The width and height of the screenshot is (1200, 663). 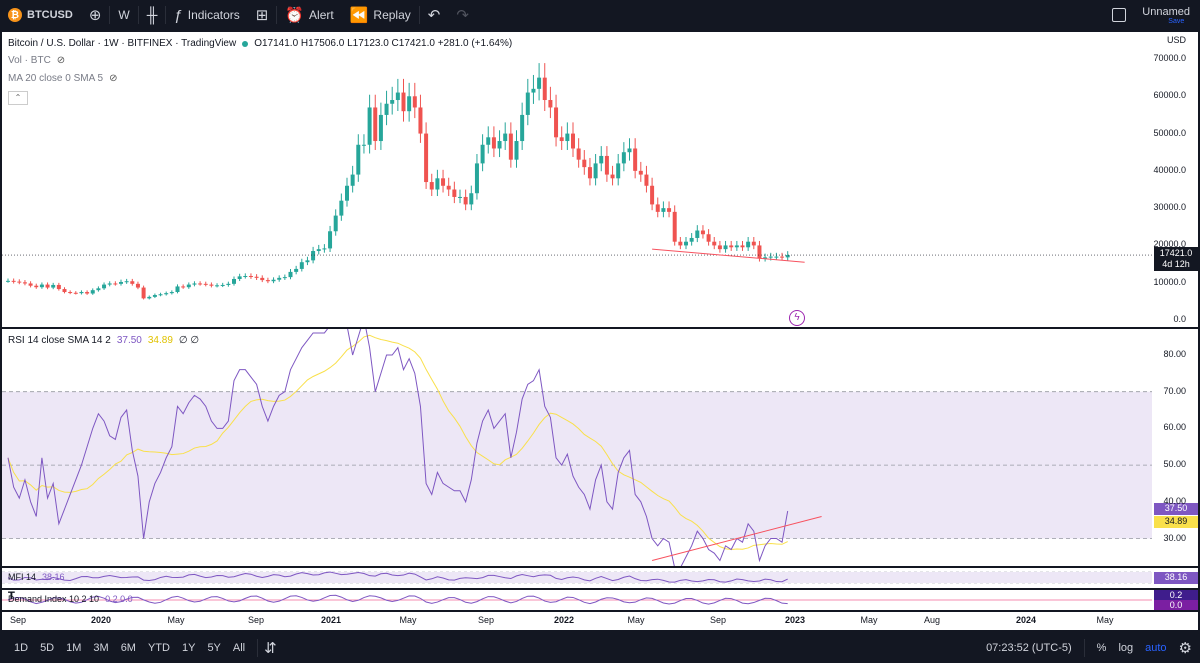 I want to click on indicators-button: ƒ Indicators, so click(x=206, y=15).